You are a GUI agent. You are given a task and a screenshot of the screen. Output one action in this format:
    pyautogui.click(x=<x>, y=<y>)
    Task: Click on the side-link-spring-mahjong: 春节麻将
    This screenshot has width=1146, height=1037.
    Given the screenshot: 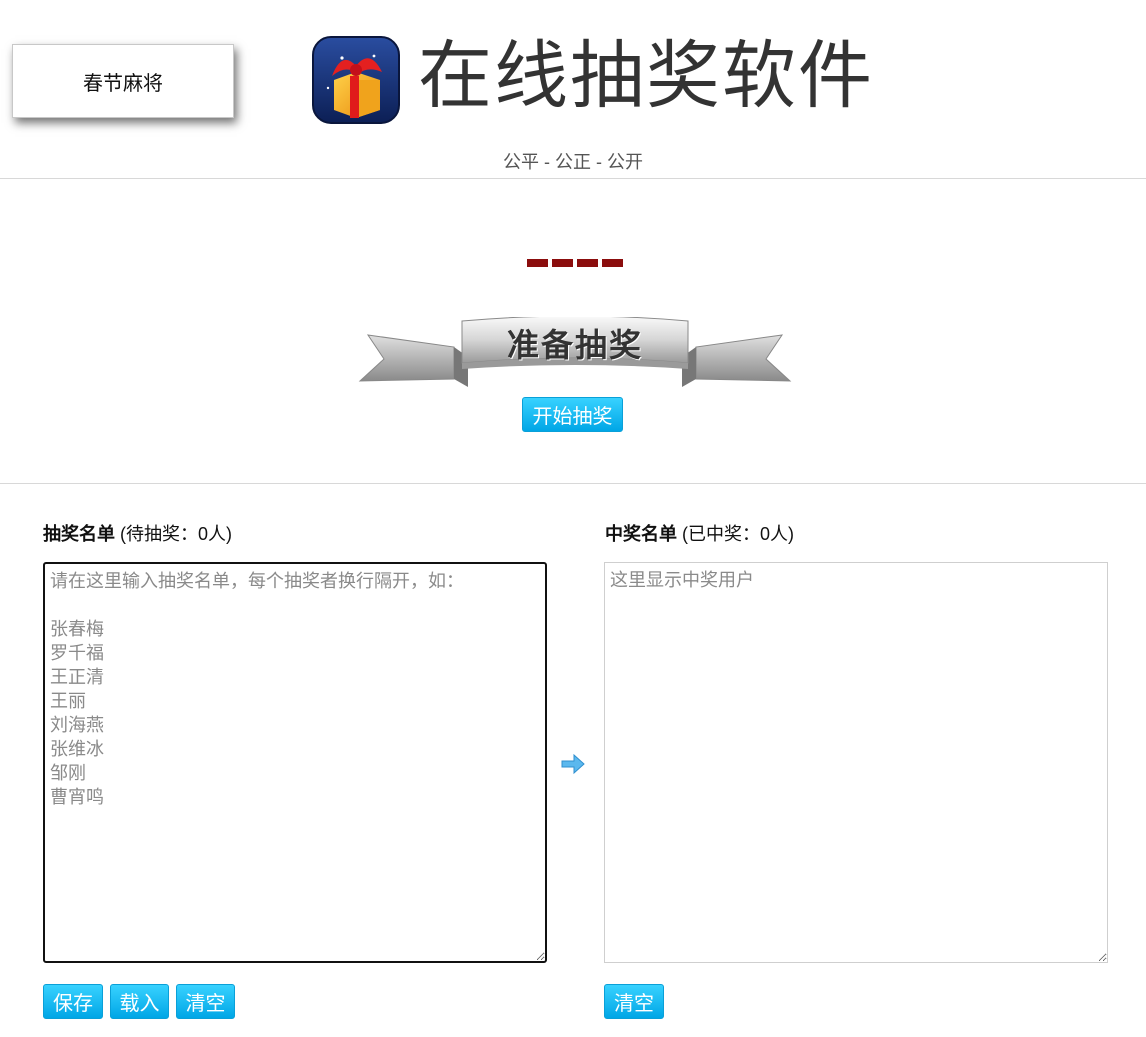 What is the action you would take?
    pyautogui.click(x=123, y=81)
    